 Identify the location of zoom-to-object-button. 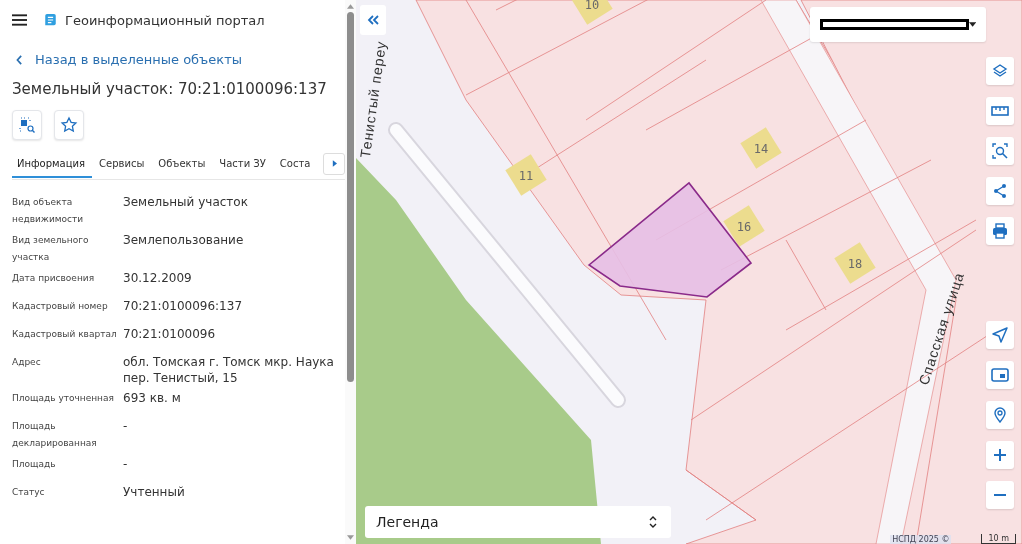
(27, 124).